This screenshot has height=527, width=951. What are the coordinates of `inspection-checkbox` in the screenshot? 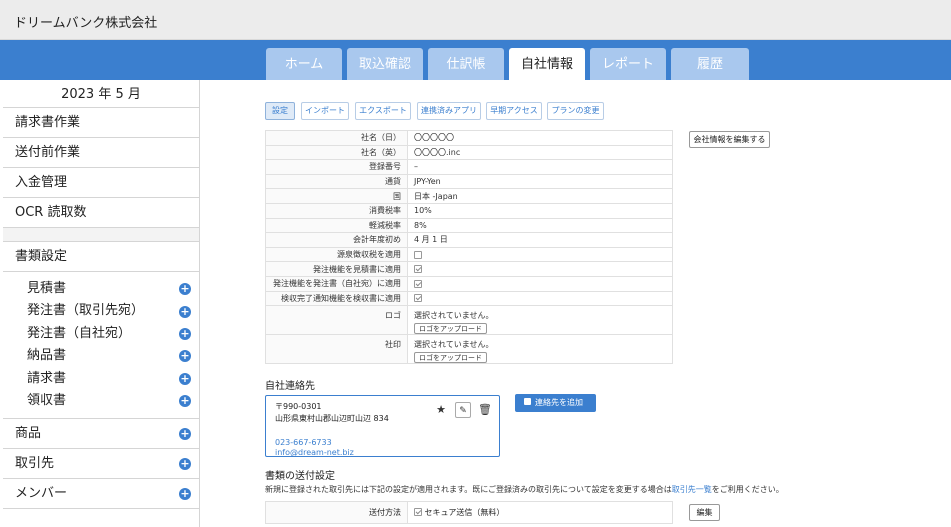 It's located at (418, 298).